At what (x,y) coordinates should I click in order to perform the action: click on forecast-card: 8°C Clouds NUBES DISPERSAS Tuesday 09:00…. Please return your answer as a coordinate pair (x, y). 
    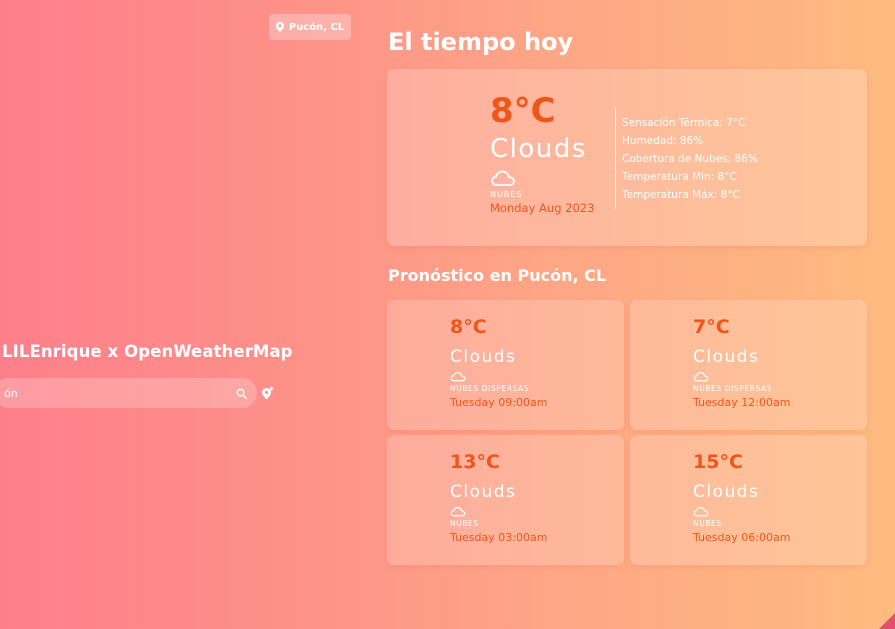
    Looking at the image, I should click on (505, 365).